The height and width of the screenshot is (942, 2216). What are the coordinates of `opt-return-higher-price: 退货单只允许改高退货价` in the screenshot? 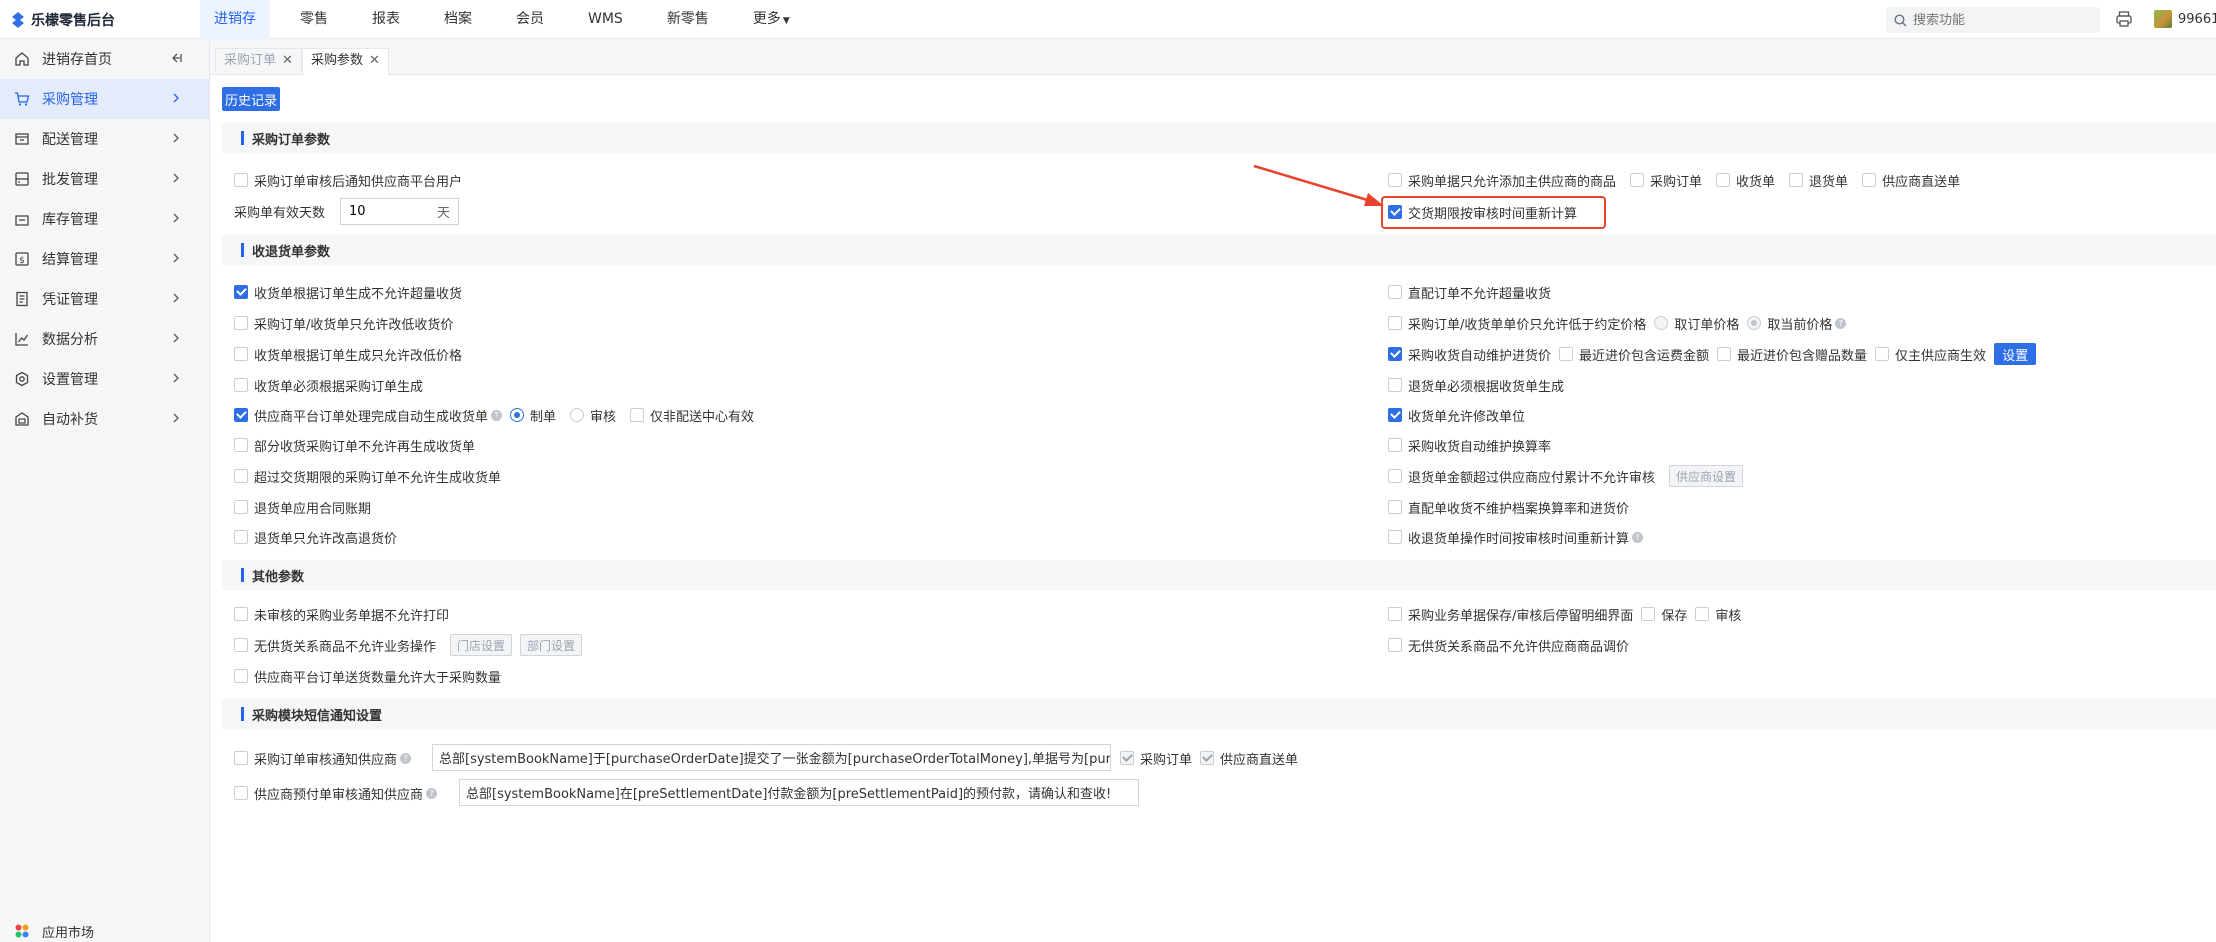 It's located at (315, 537).